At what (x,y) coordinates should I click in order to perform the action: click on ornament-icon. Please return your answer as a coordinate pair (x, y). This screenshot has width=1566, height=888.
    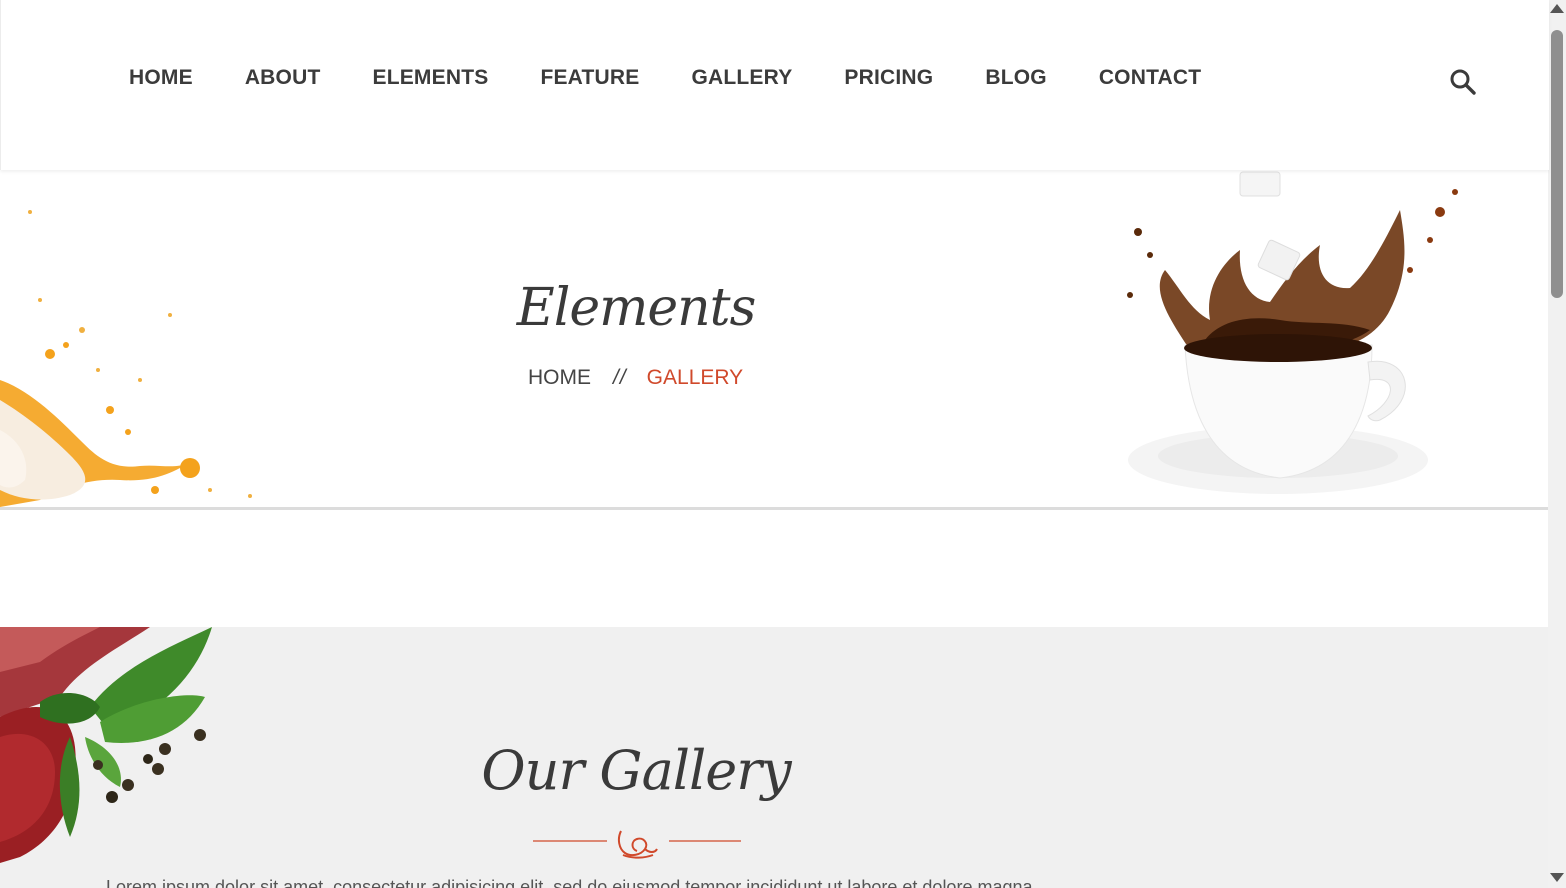
    Looking at the image, I should click on (637, 844).